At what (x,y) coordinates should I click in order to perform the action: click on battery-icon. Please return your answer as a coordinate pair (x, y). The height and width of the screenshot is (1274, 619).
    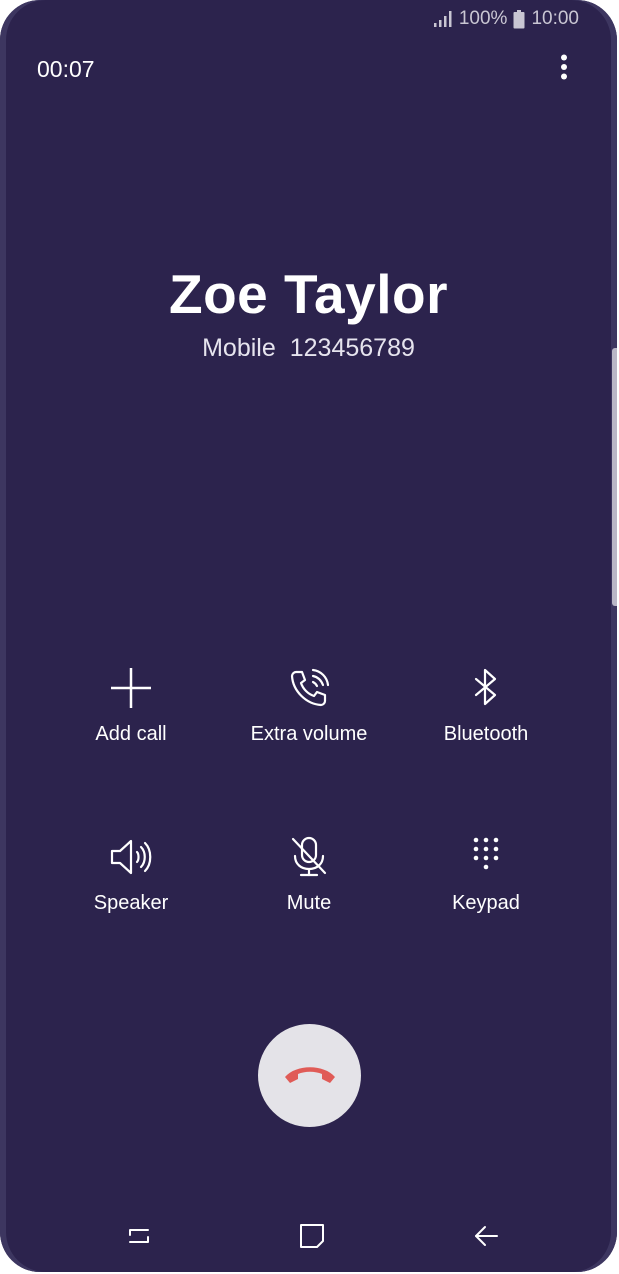
    Looking at the image, I should click on (519, 19).